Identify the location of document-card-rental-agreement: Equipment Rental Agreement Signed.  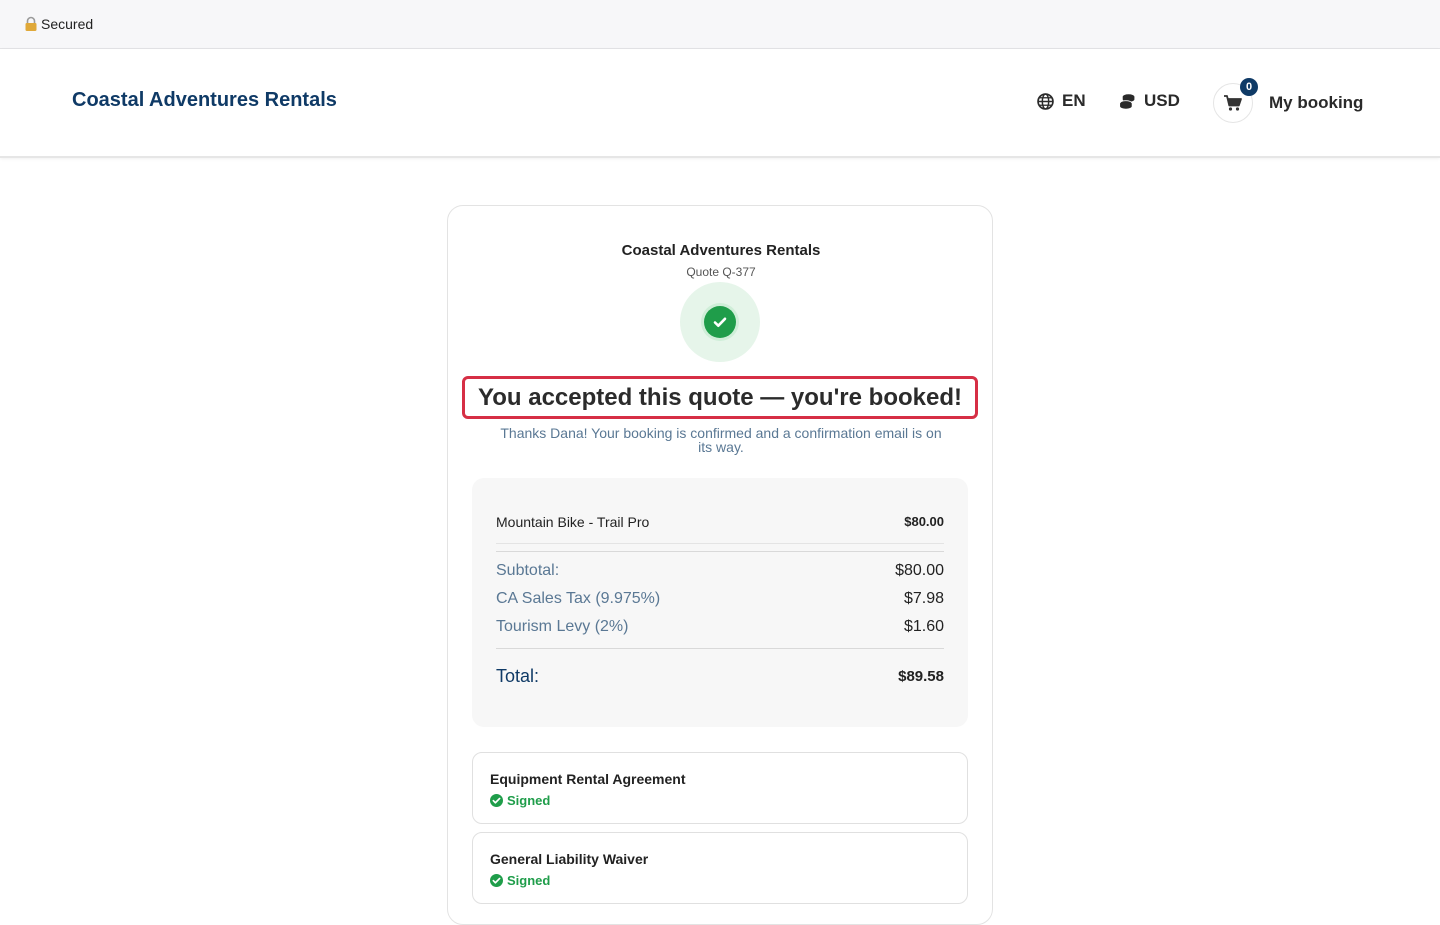
(720, 788).